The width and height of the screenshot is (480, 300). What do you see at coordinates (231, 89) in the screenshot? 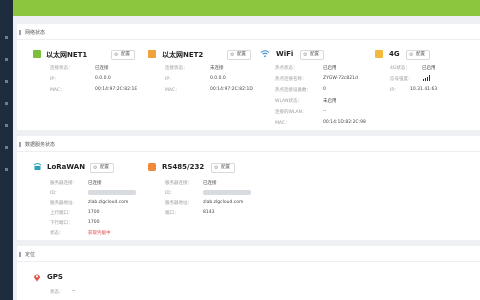
I see `eth2-mac: 00:14:97:2C:82:1D` at bounding box center [231, 89].